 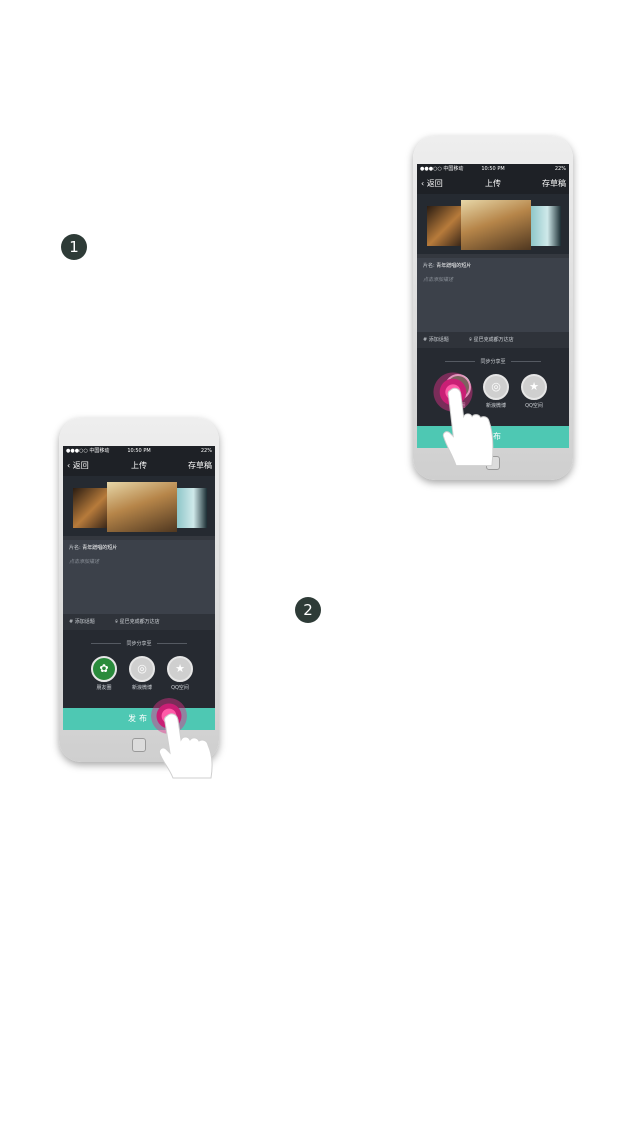 I want to click on moments-label: 朋友圈, so click(x=104, y=688).